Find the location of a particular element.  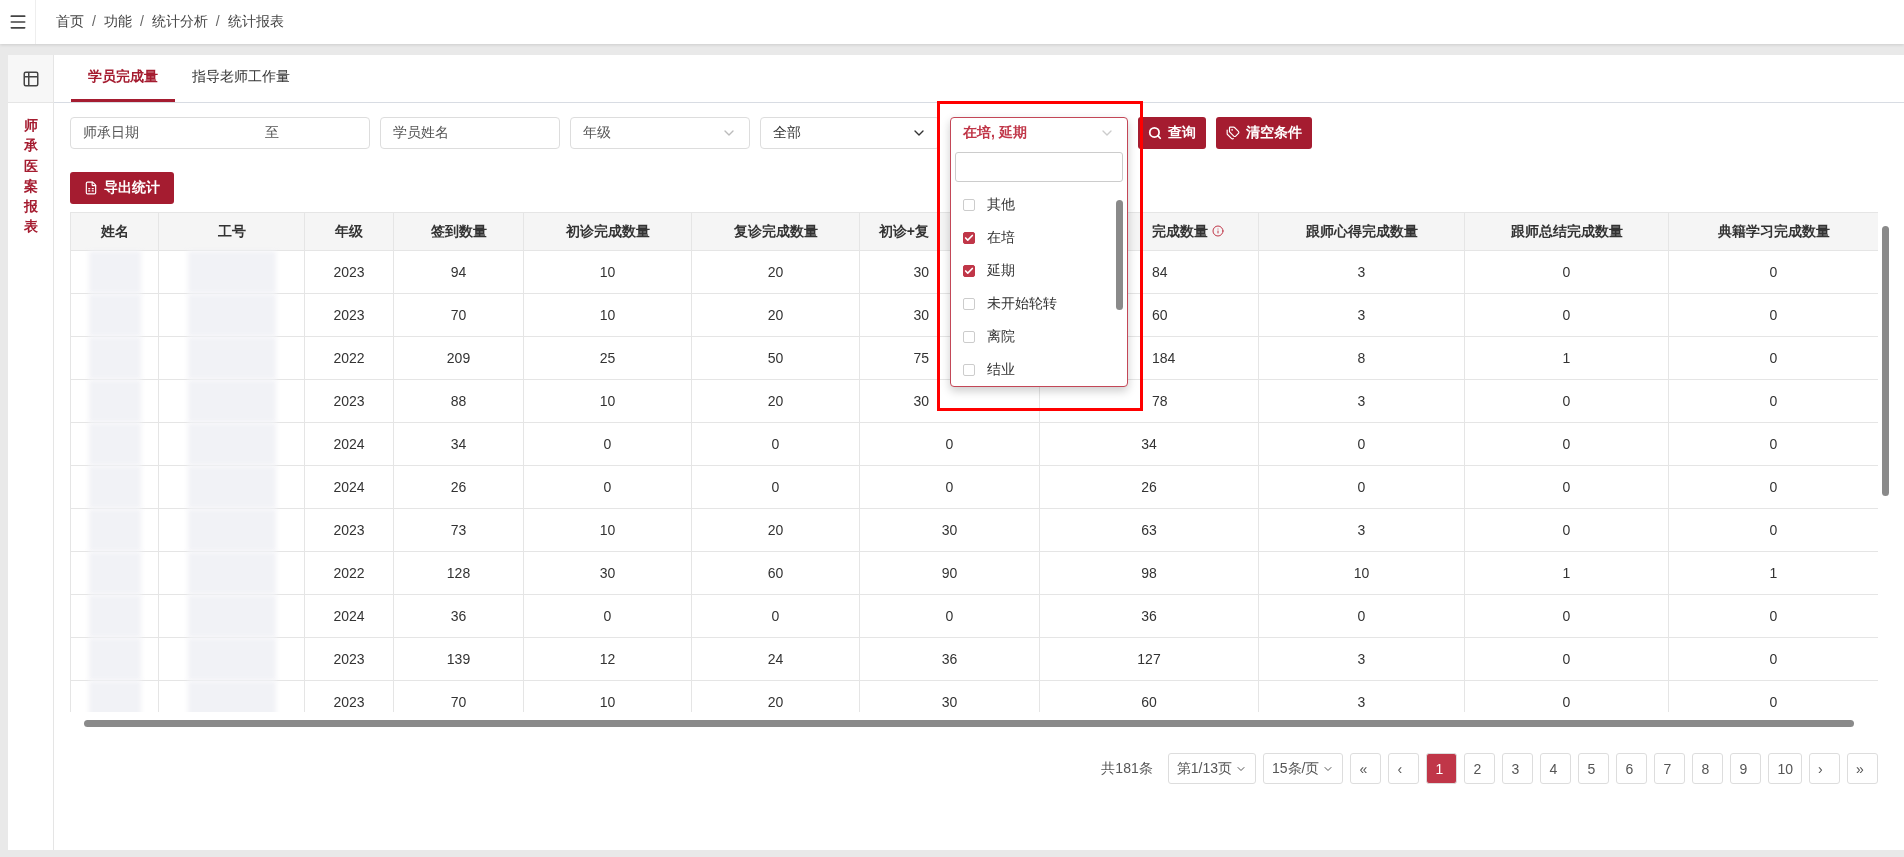

date-range-field: 师承日期 至 is located at coordinates (220, 133).